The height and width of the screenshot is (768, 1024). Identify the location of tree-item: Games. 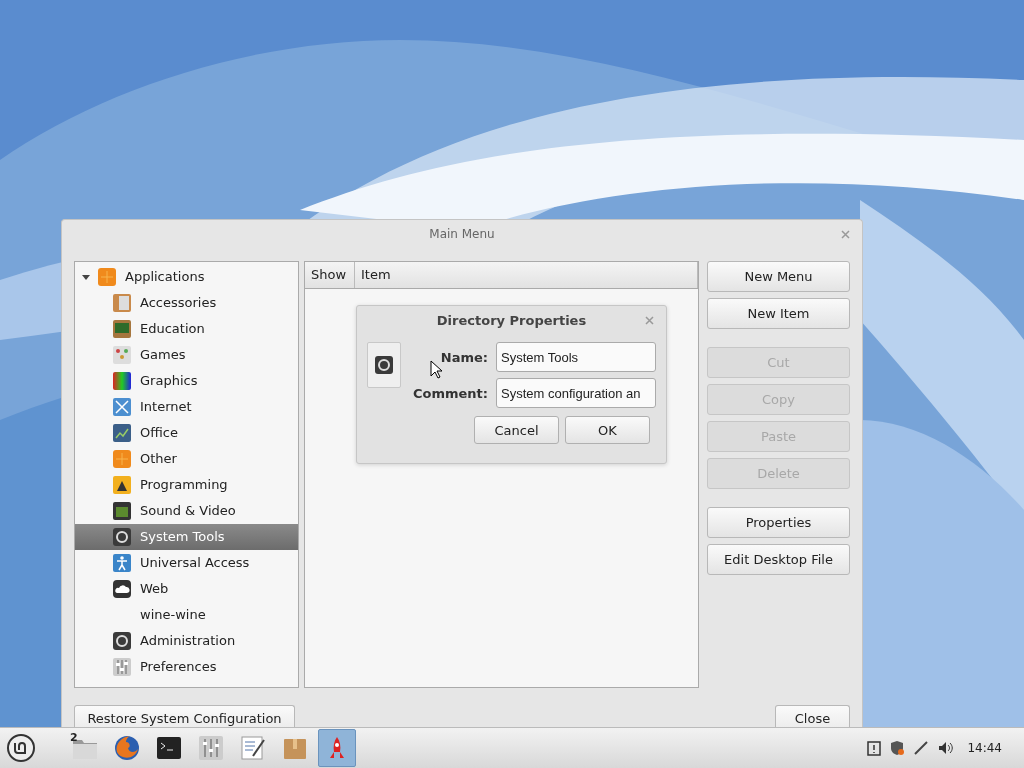
(163, 355).